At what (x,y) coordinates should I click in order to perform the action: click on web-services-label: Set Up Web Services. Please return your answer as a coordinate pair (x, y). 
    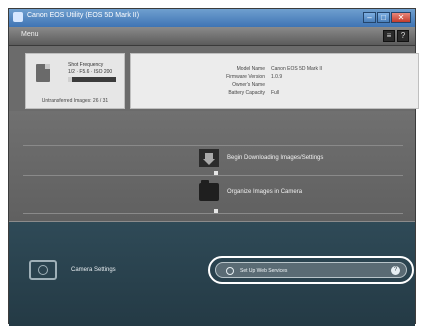
    Looking at the image, I should click on (264, 271).